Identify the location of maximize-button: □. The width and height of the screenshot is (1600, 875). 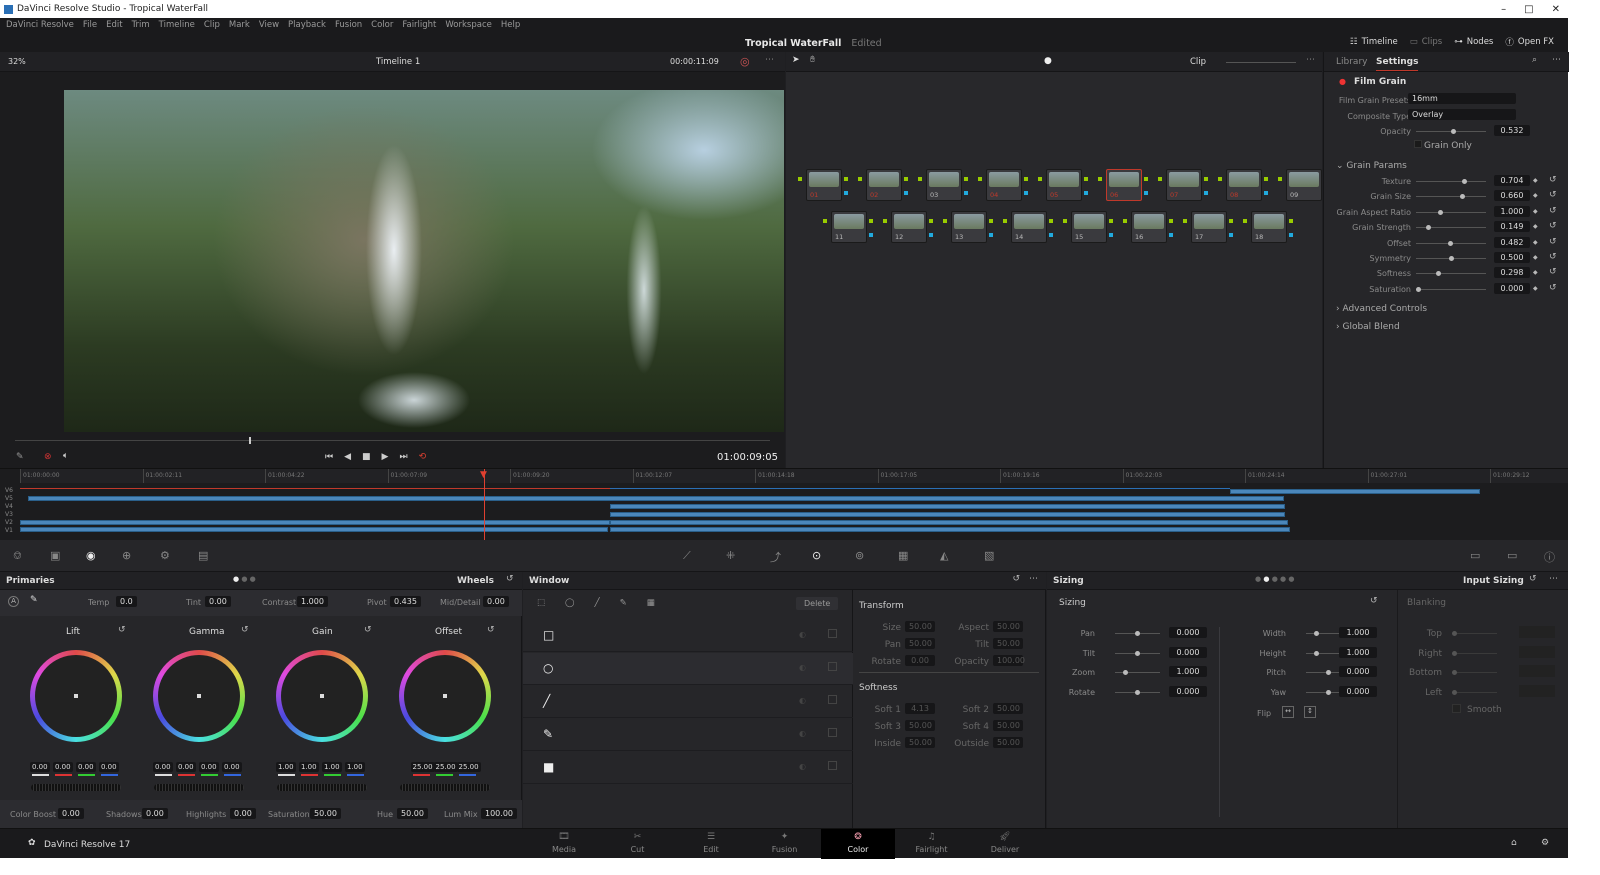
(1528, 9).